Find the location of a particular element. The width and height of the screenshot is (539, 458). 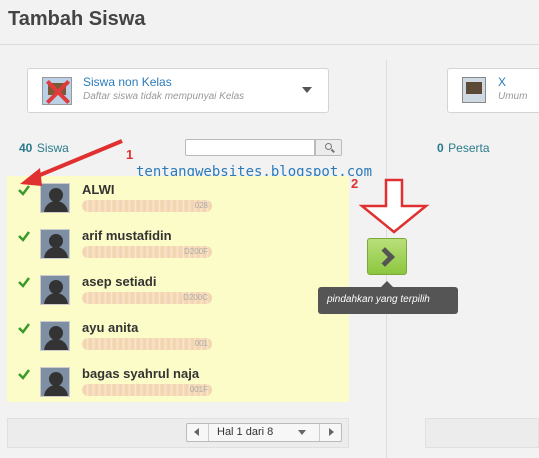

student-name: bagas syahrul naja is located at coordinates (141, 373).